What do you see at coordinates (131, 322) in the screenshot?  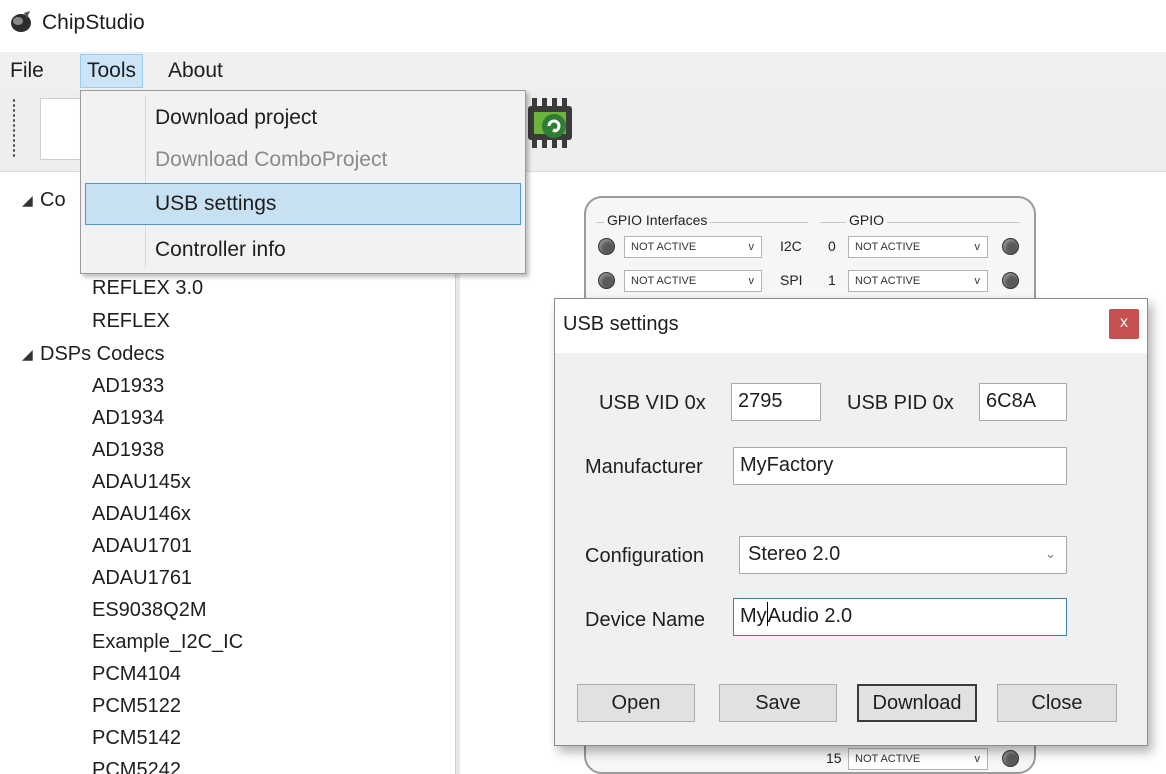 I see `tree-item: REFLEX` at bounding box center [131, 322].